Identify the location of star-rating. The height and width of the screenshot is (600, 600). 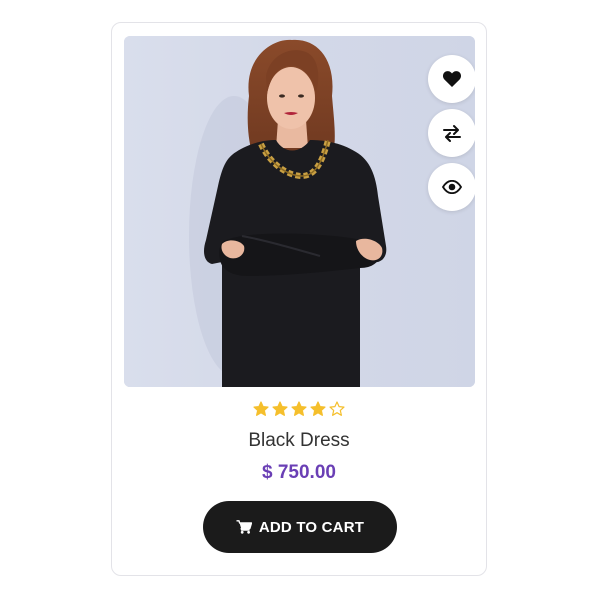
(299, 409).